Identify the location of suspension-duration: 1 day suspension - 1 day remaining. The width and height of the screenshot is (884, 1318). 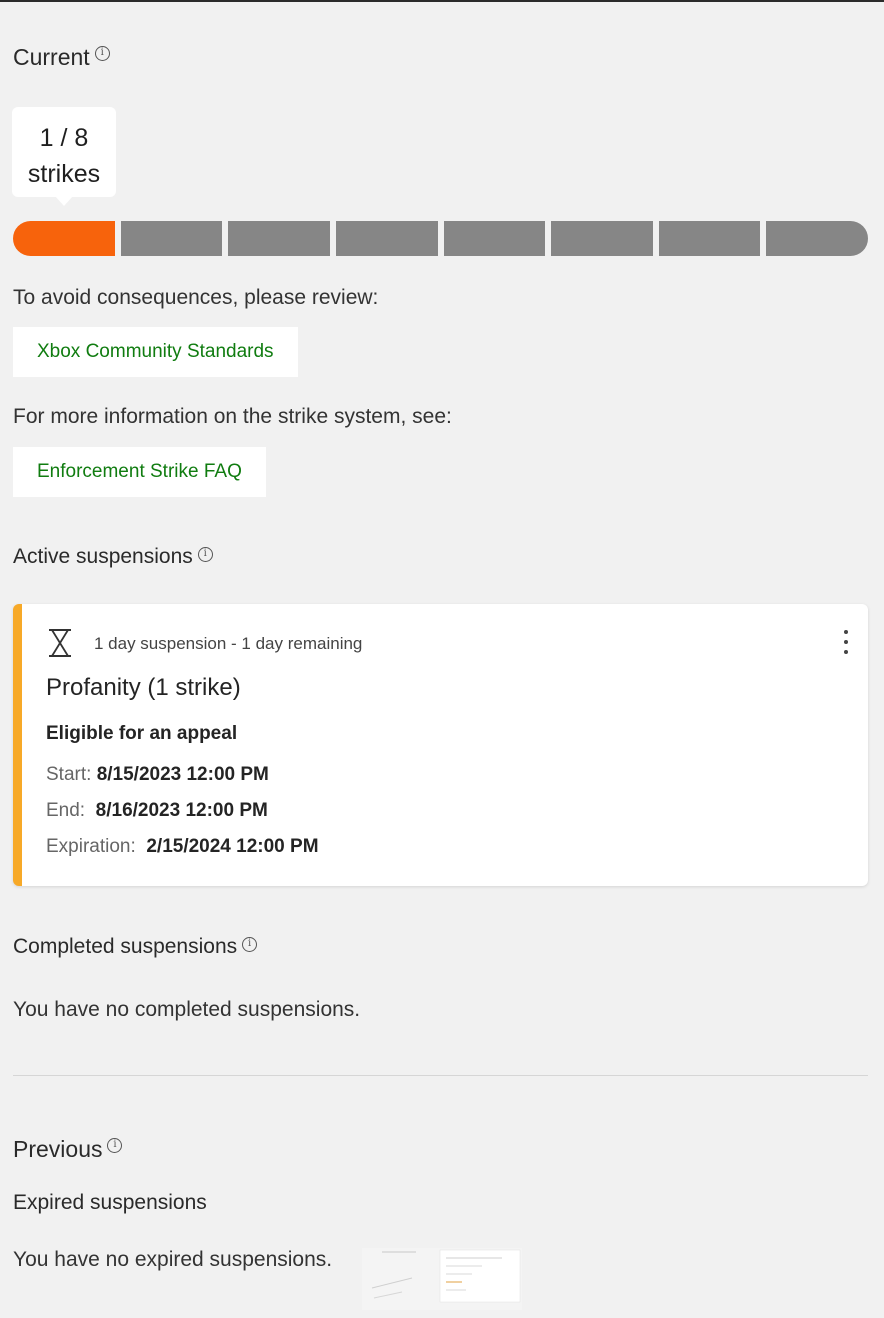
(228, 643).